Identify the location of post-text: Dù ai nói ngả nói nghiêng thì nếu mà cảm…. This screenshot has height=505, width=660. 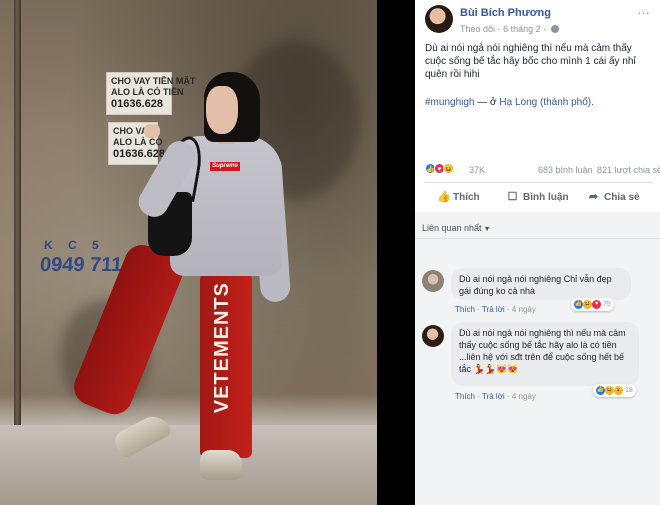
(530, 61).